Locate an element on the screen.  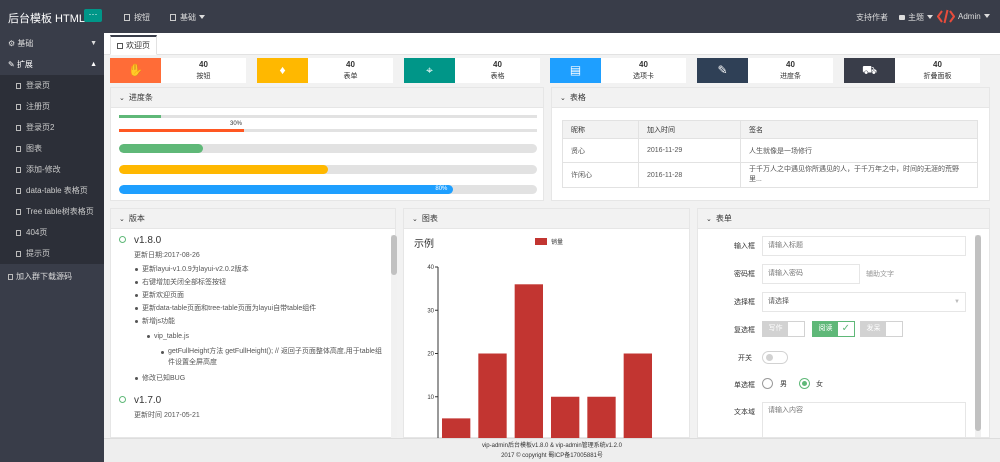
progress-bar: 80% is located at coordinates (328, 189).